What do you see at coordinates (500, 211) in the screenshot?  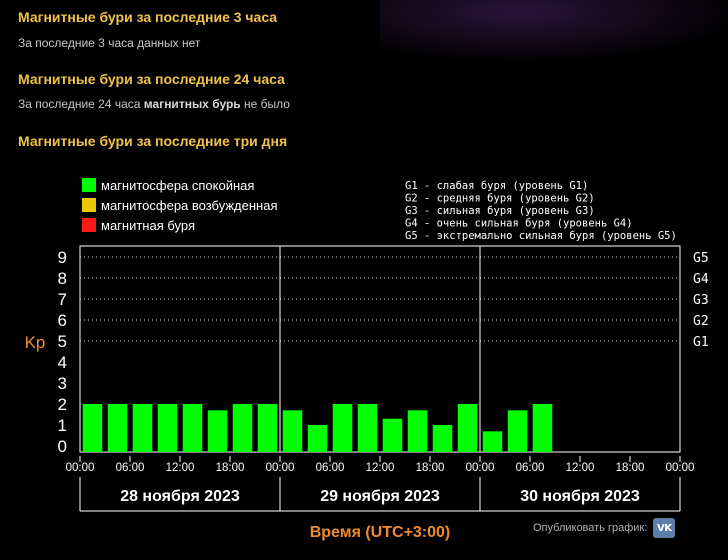 I see `storm-legend-item: G3 - сильная буря (уровень G3)` at bounding box center [500, 211].